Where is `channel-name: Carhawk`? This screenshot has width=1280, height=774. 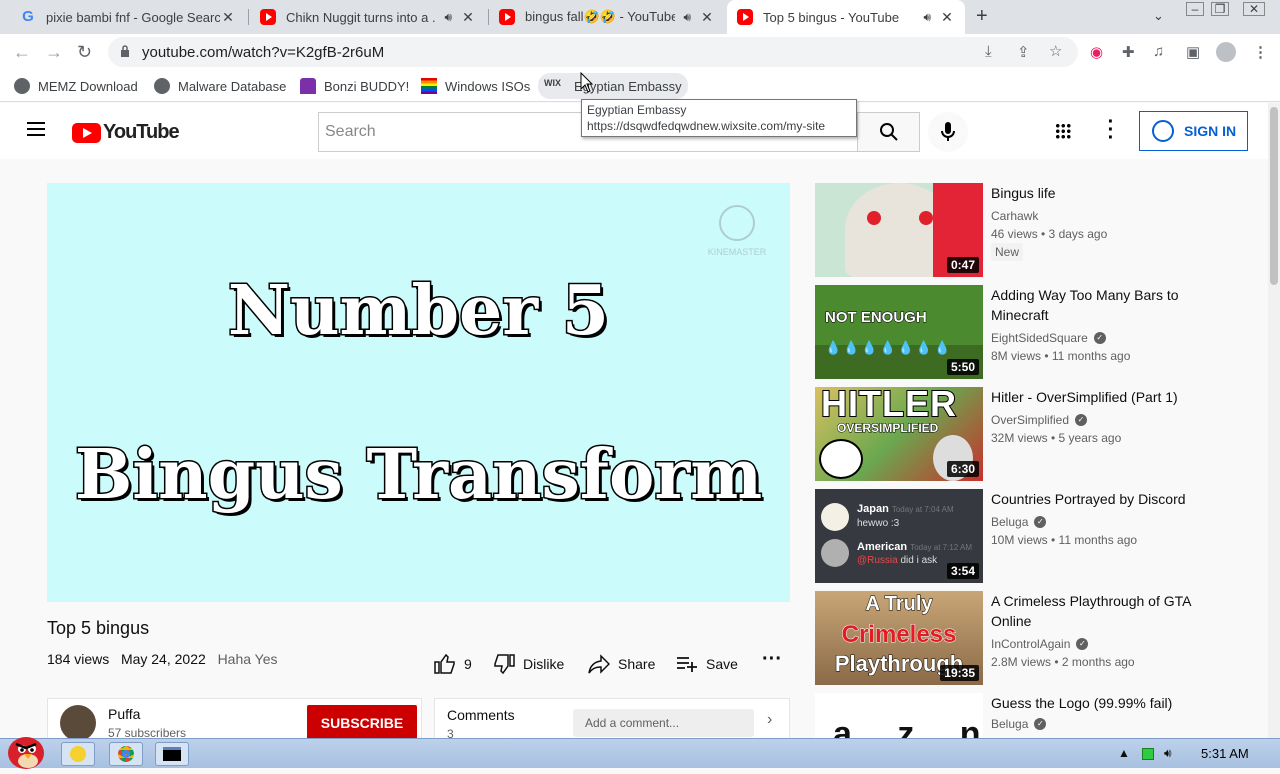
channel-name: Carhawk is located at coordinates (1014, 216).